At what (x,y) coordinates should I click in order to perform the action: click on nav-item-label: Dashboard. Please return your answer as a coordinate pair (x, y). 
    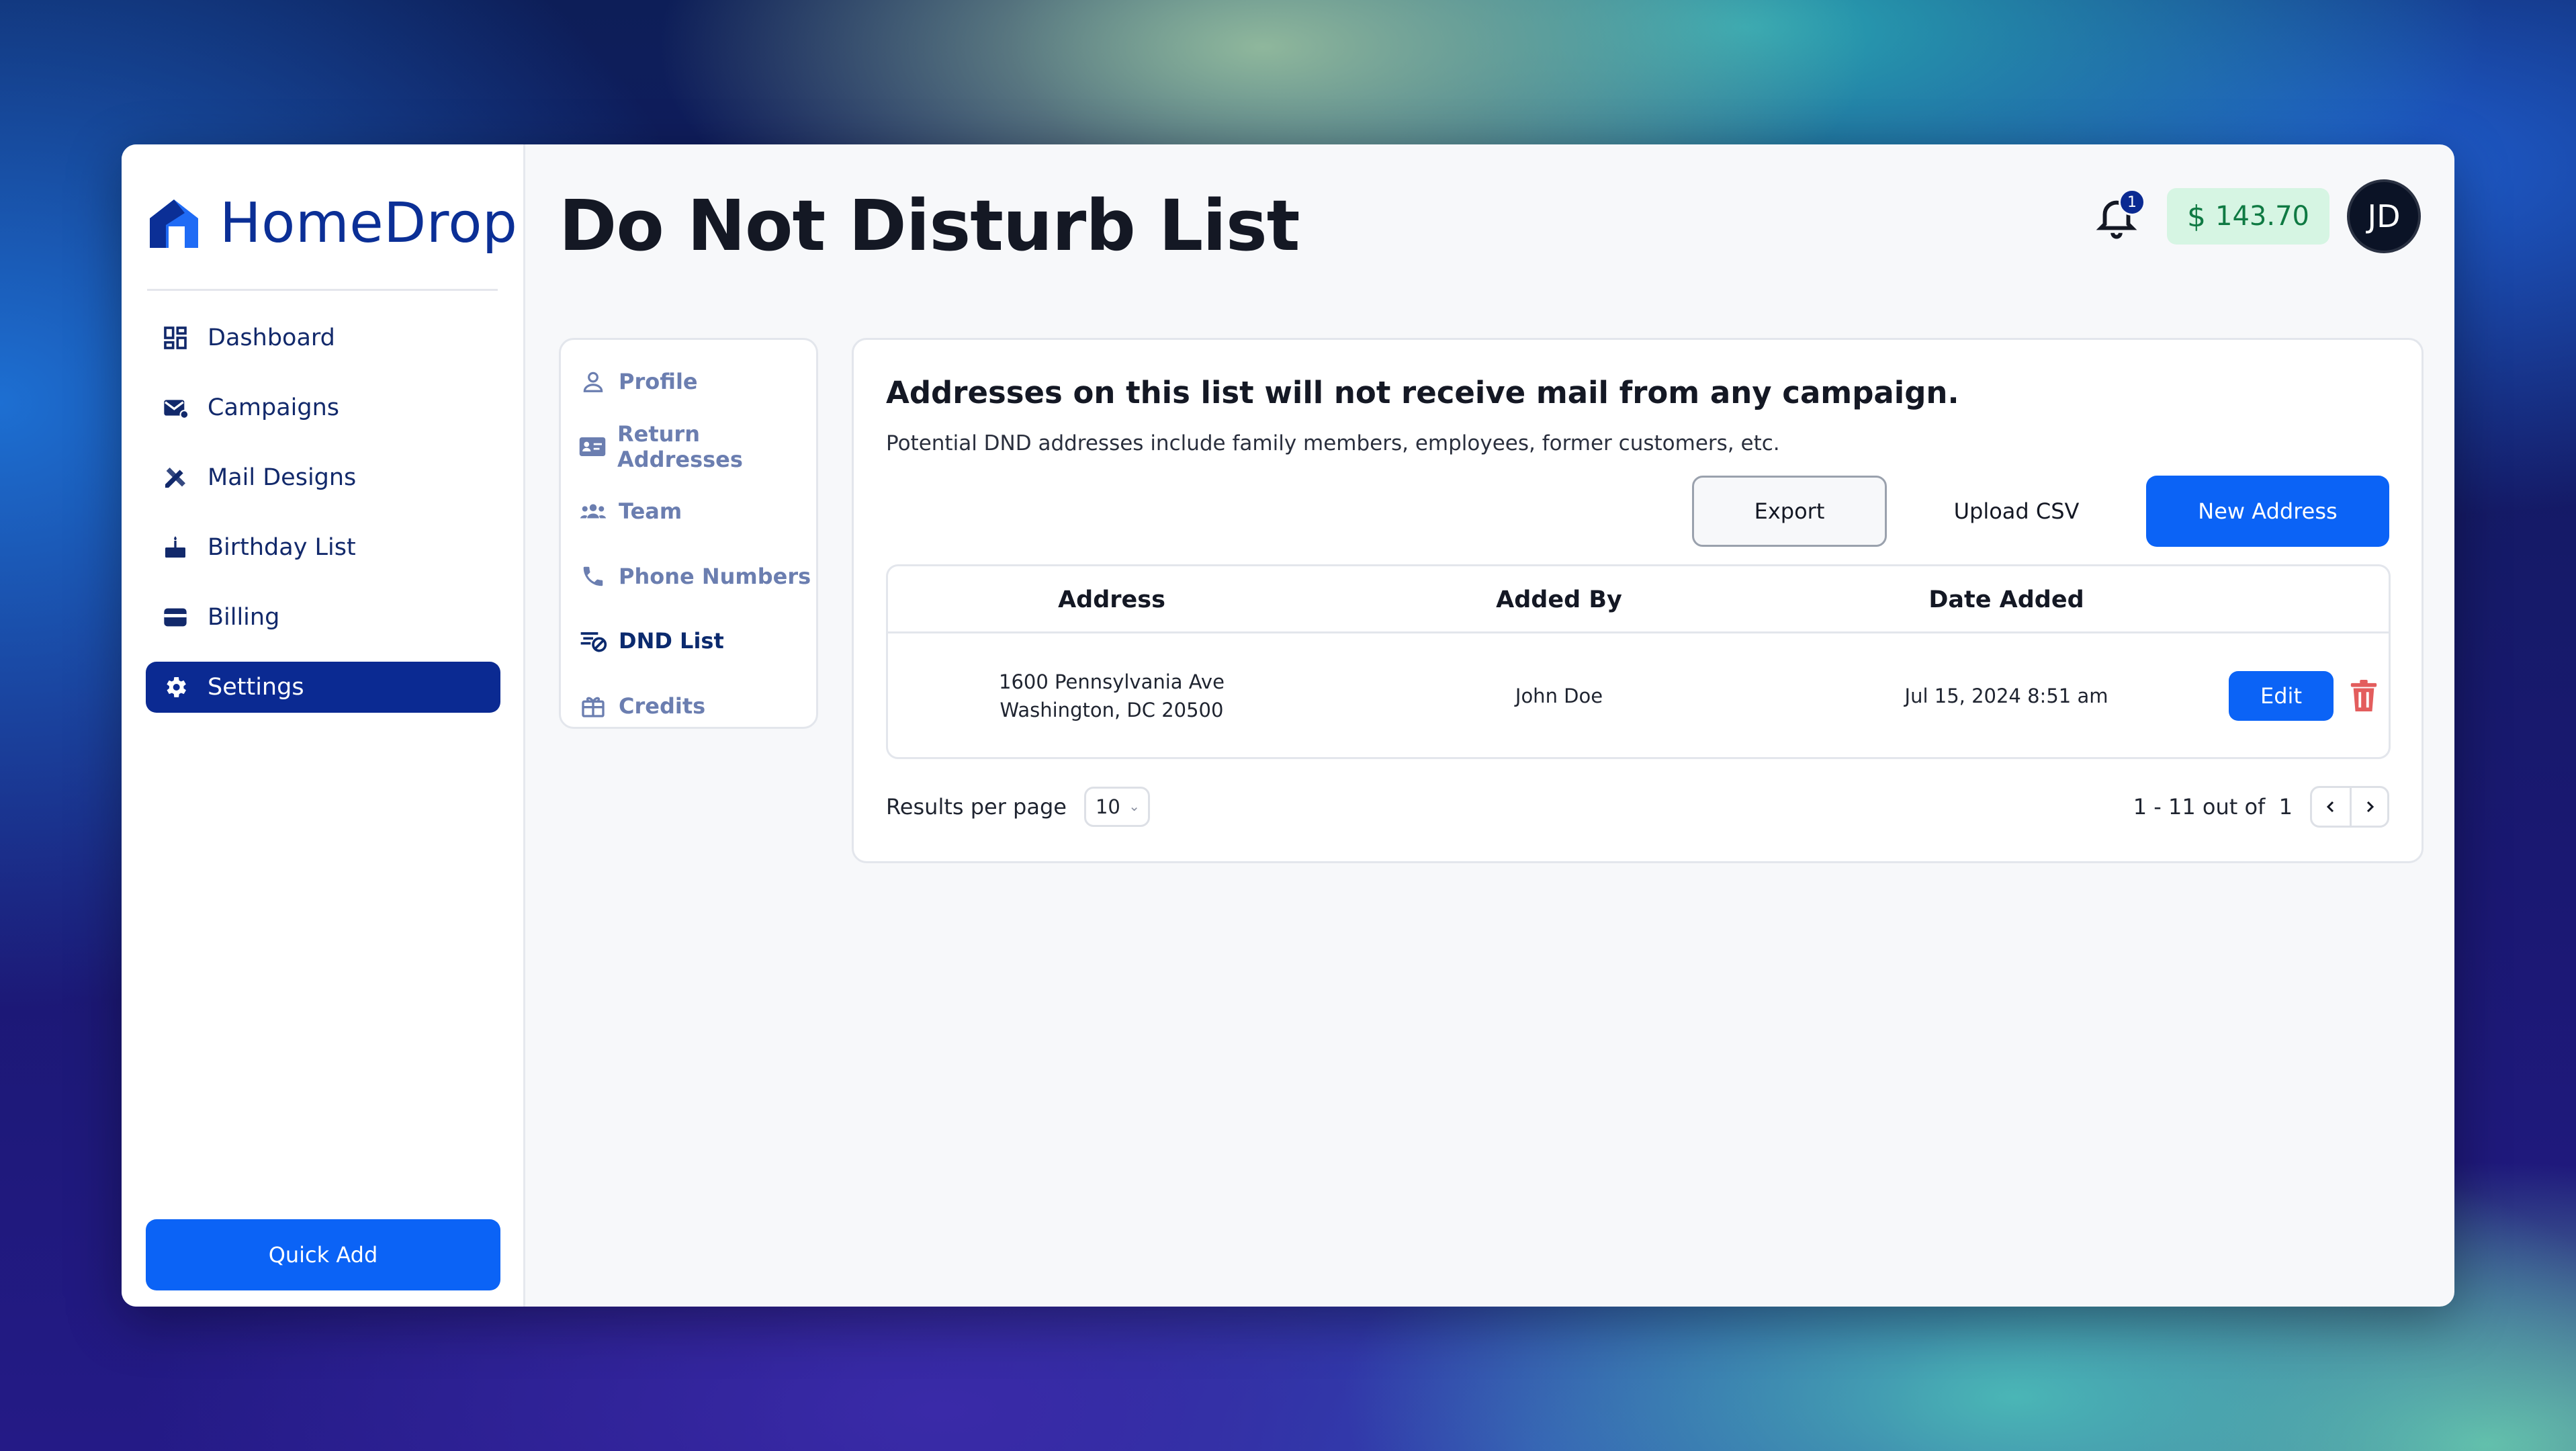
    Looking at the image, I should click on (272, 337).